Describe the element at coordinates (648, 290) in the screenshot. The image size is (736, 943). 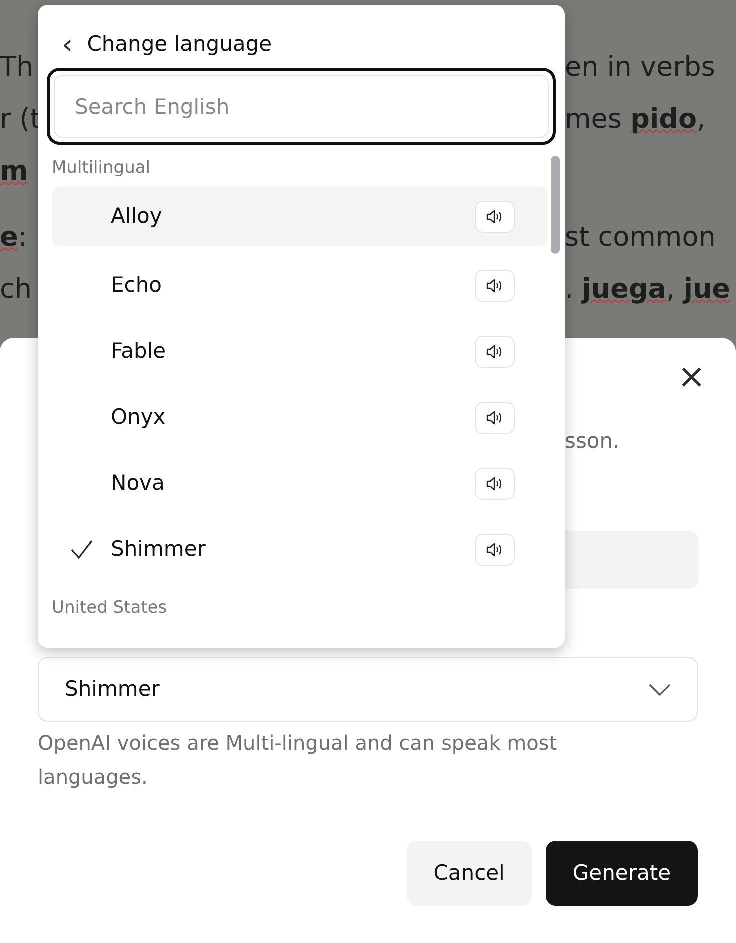
I see `text-fragment: . juega, jue` at that location.